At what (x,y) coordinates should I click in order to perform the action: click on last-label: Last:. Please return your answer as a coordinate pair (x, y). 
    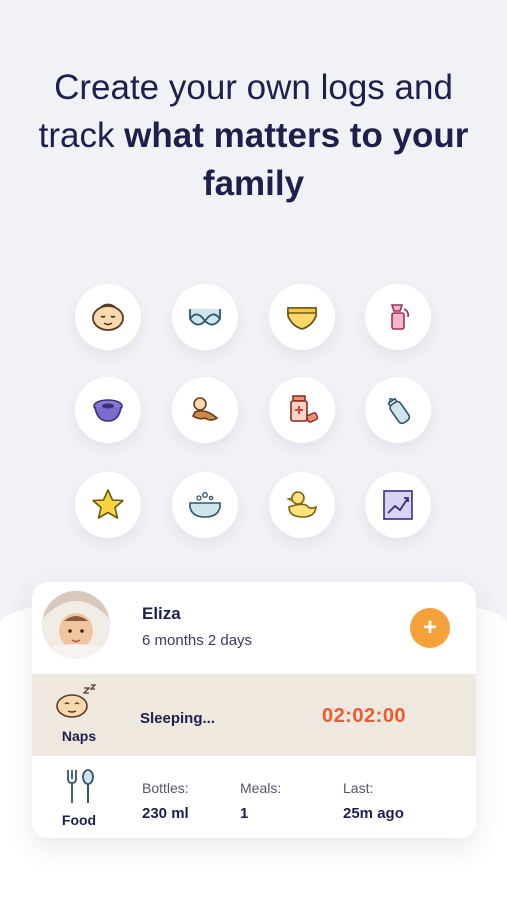
    Looking at the image, I should click on (358, 788).